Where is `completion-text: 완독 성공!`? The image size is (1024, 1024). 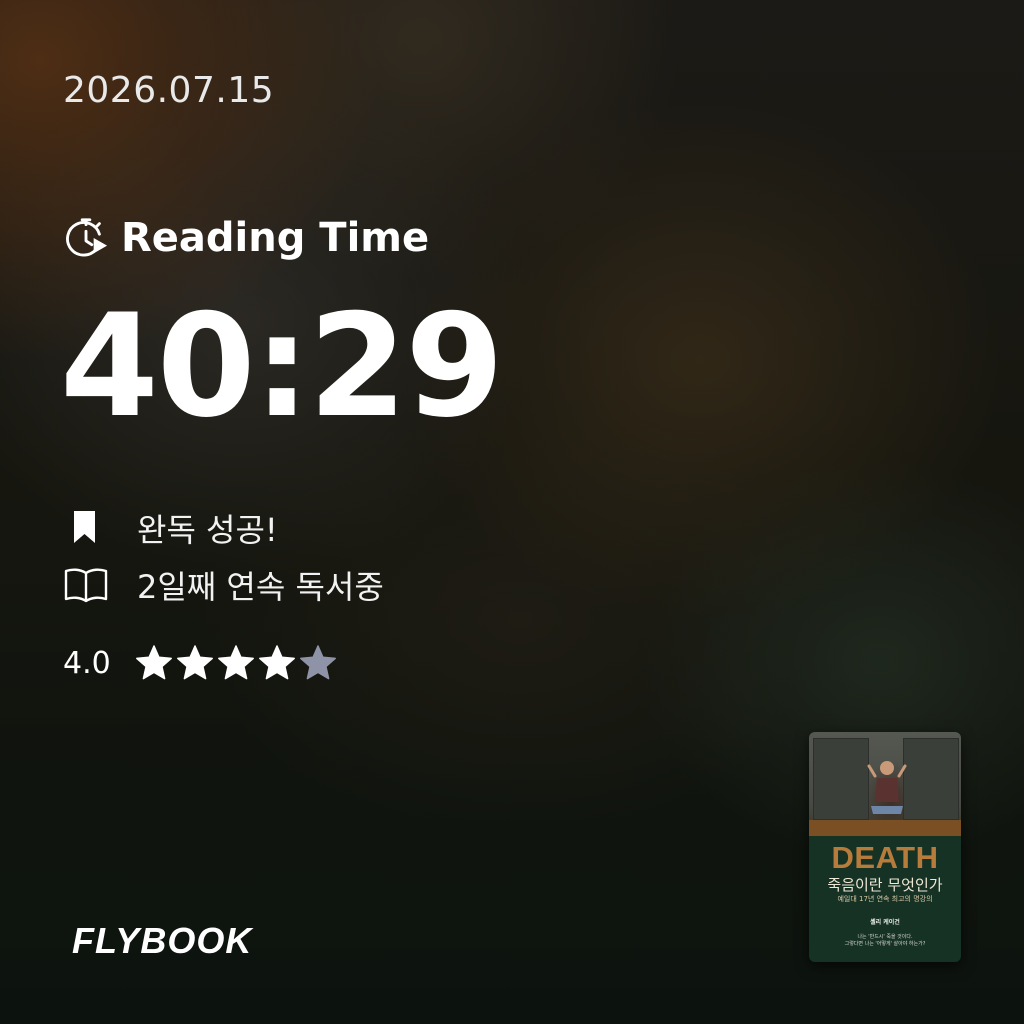 completion-text: 완독 성공! is located at coordinates (207, 530).